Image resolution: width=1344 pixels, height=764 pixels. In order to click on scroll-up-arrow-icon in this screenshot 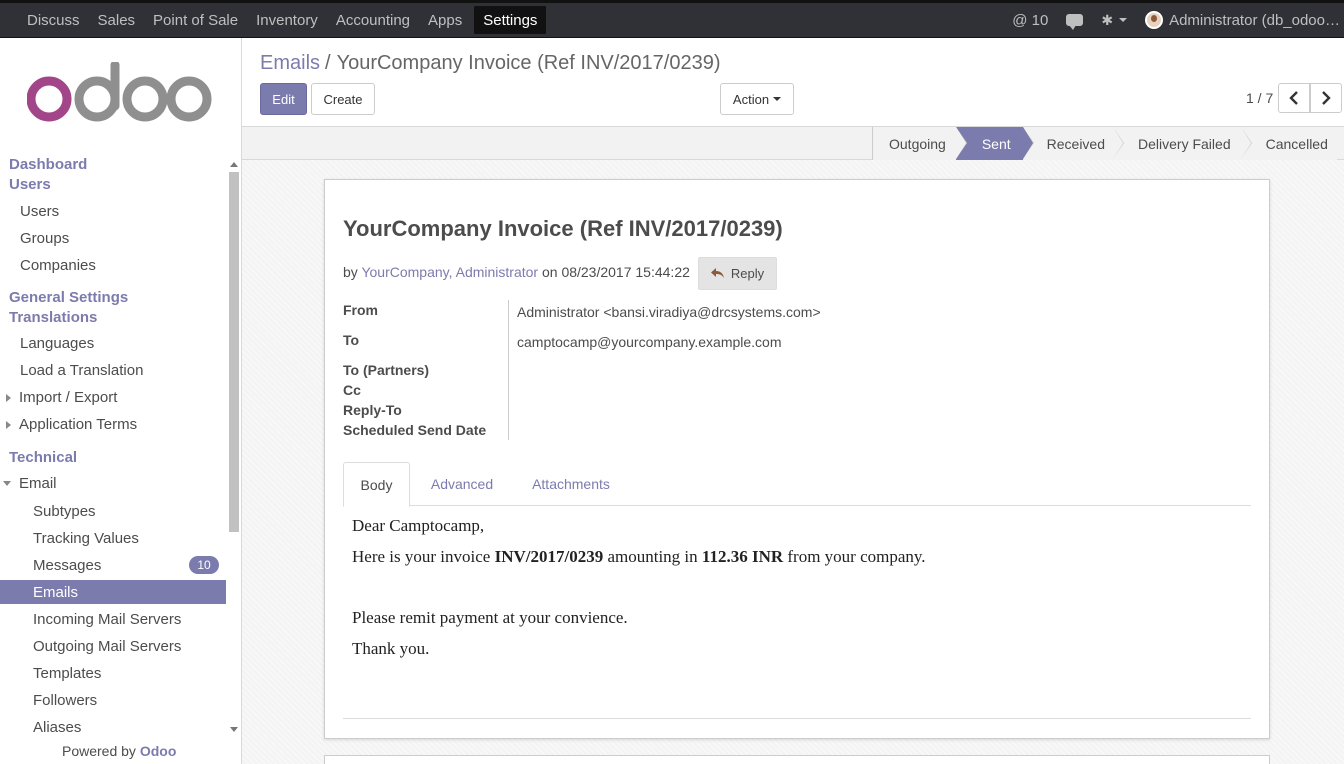, I will do `click(234, 164)`.